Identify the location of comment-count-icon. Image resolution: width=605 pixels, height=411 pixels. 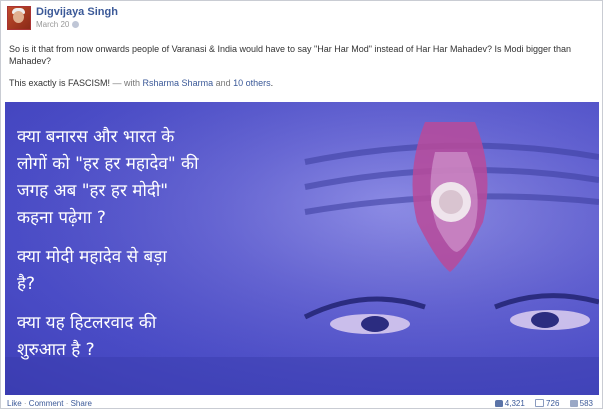
(540, 403).